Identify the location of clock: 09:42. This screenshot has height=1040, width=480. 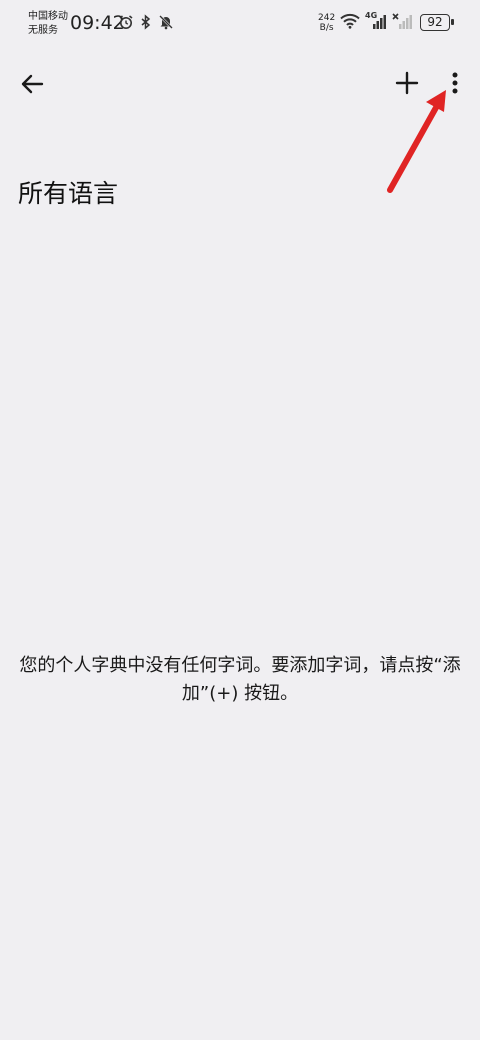
(97, 23).